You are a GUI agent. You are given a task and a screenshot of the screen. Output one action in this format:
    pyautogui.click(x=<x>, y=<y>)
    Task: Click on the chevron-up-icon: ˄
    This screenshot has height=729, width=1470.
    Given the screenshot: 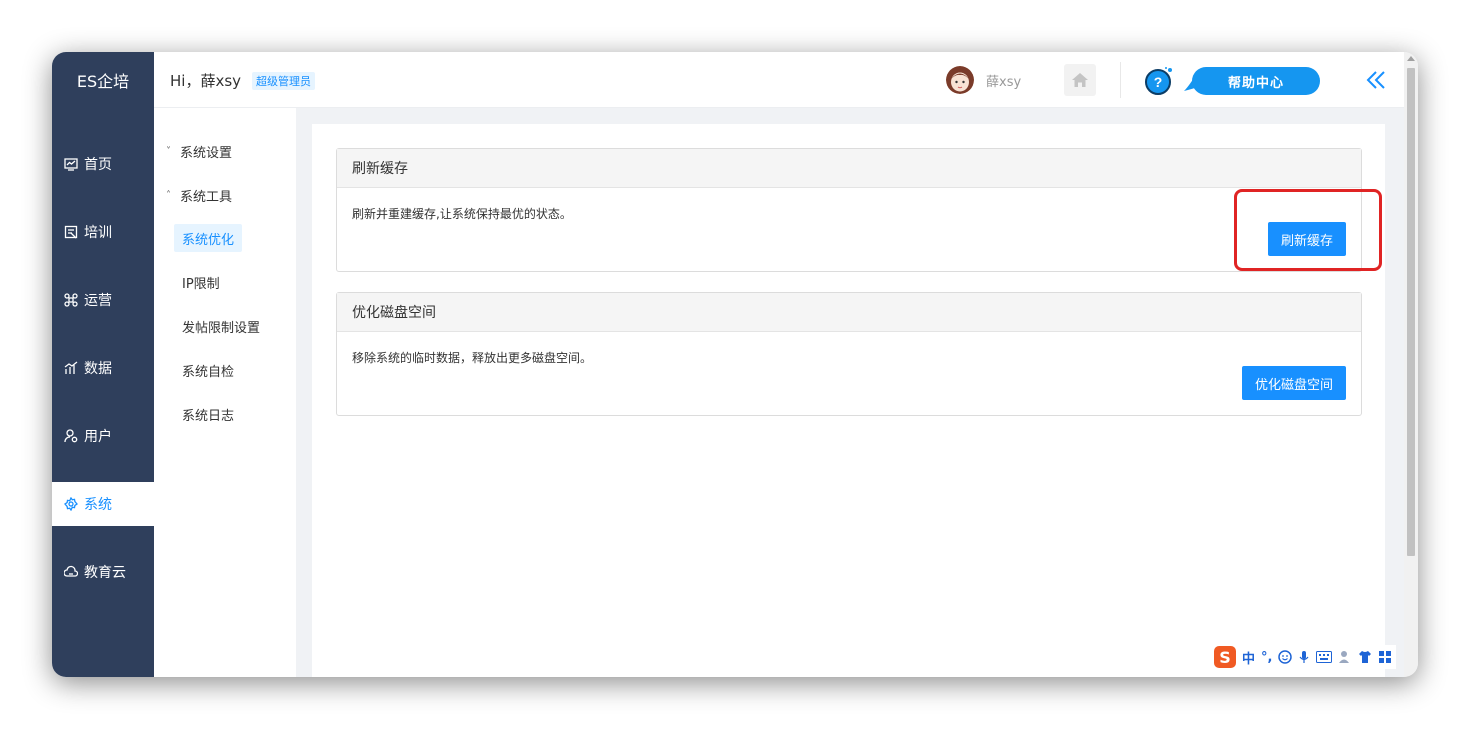 What is the action you would take?
    pyautogui.click(x=168, y=195)
    